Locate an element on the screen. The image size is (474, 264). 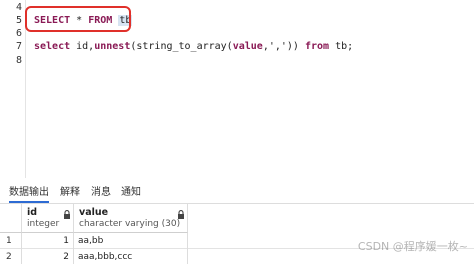
code-text: ,',')) is located at coordinates (280, 46).